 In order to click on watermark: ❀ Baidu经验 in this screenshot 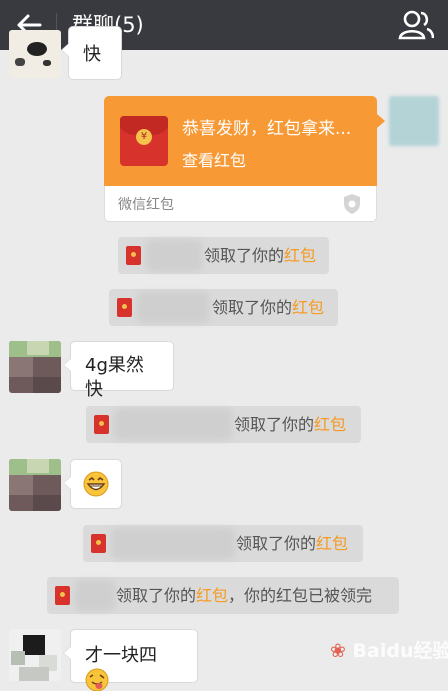, I will do `click(389, 649)`.